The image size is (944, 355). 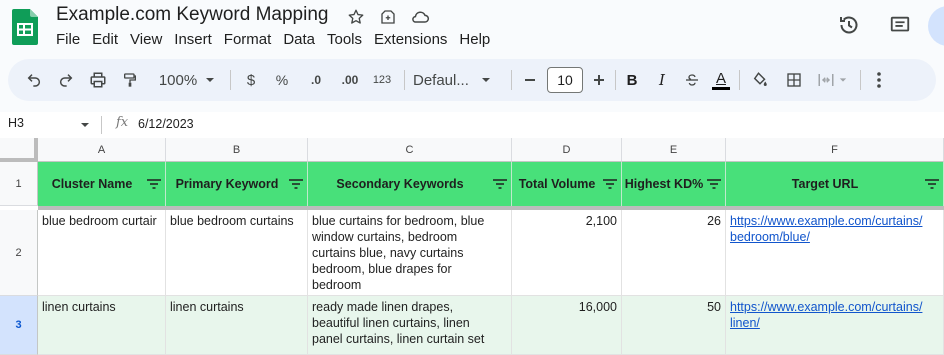 I want to click on text-color-letter: A, so click(x=720, y=78).